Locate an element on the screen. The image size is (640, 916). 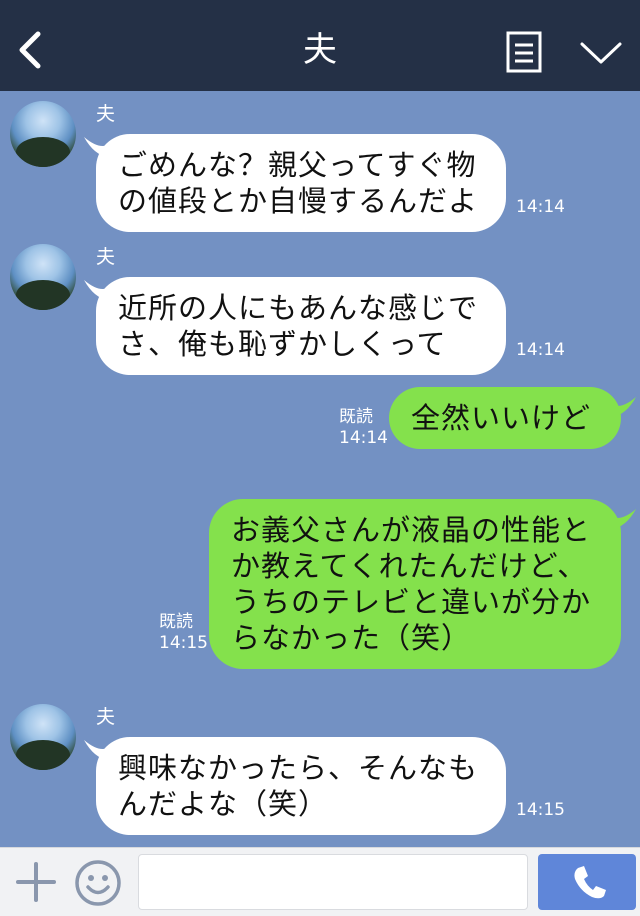
message-line: お義父さんが液晶の性能と is located at coordinates (411, 530).